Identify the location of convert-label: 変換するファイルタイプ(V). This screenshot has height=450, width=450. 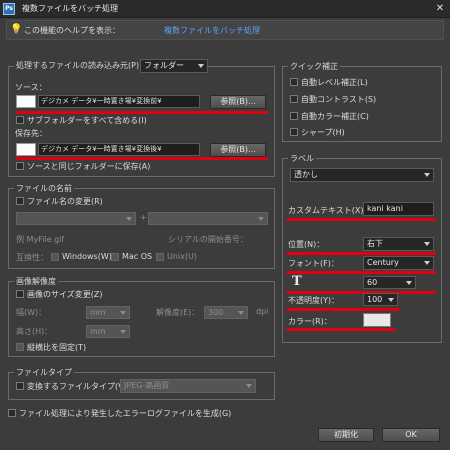
(77, 386).